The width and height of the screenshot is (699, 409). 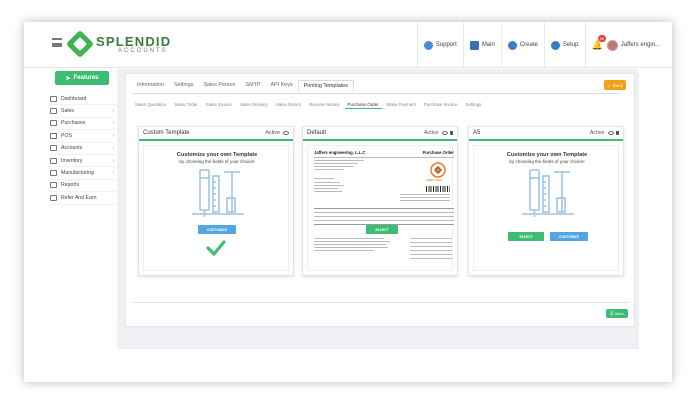 I want to click on features-button: ➤ Features, so click(x=82, y=78).